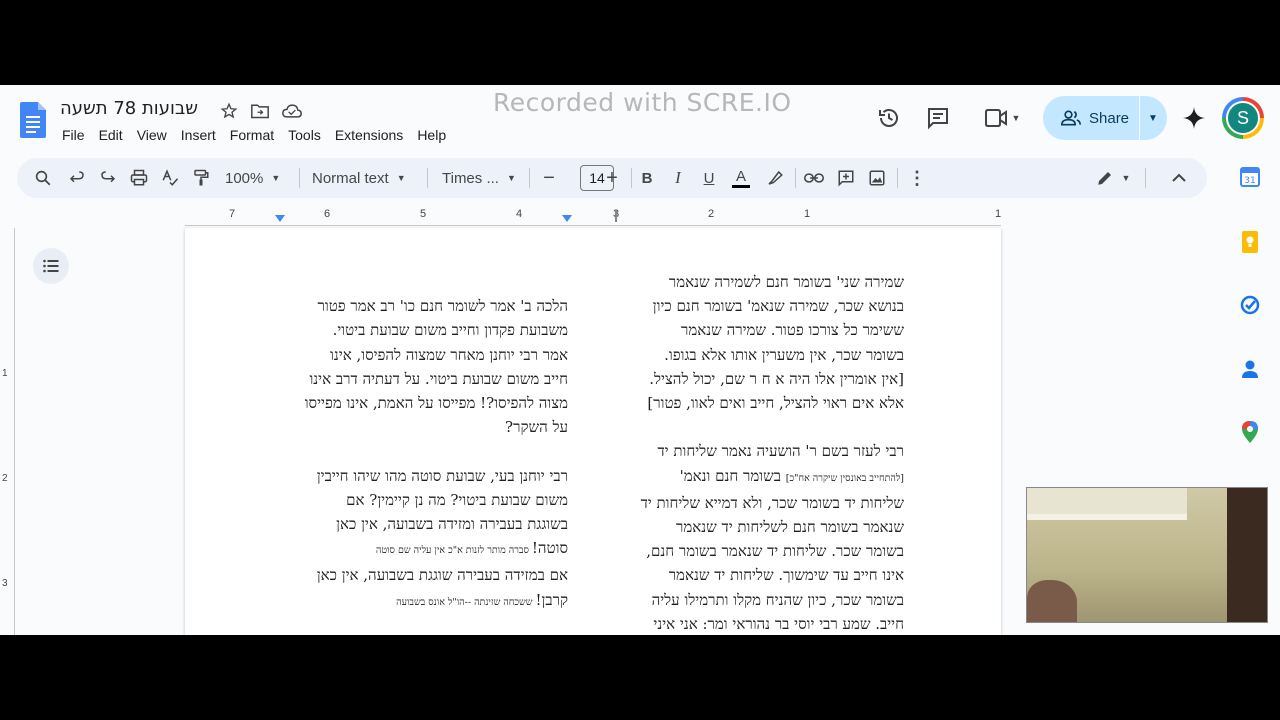 Image resolution: width=1280 pixels, height=720 pixels. I want to click on text-line: הלכה ב' אמר לשומר חנם כו' רב אמר פטור, so click(443, 306).